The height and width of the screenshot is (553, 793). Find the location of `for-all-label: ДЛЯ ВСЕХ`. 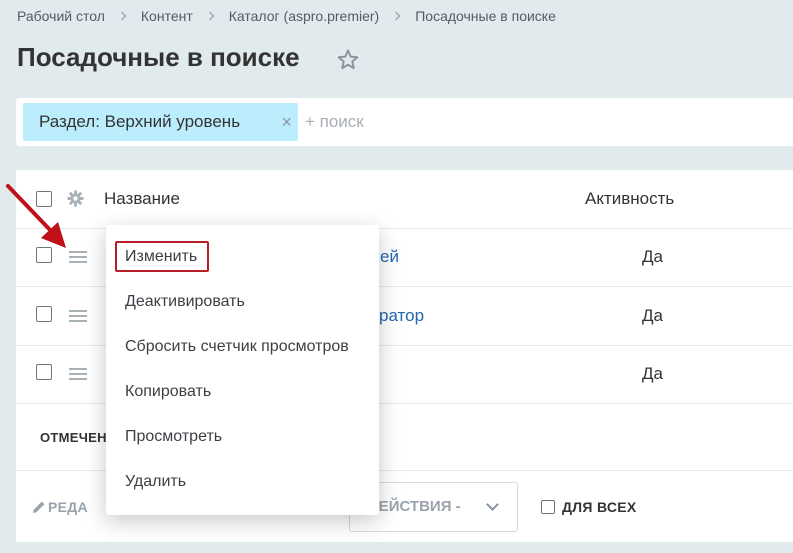

for-all-label: ДЛЯ ВСЕХ is located at coordinates (599, 507).